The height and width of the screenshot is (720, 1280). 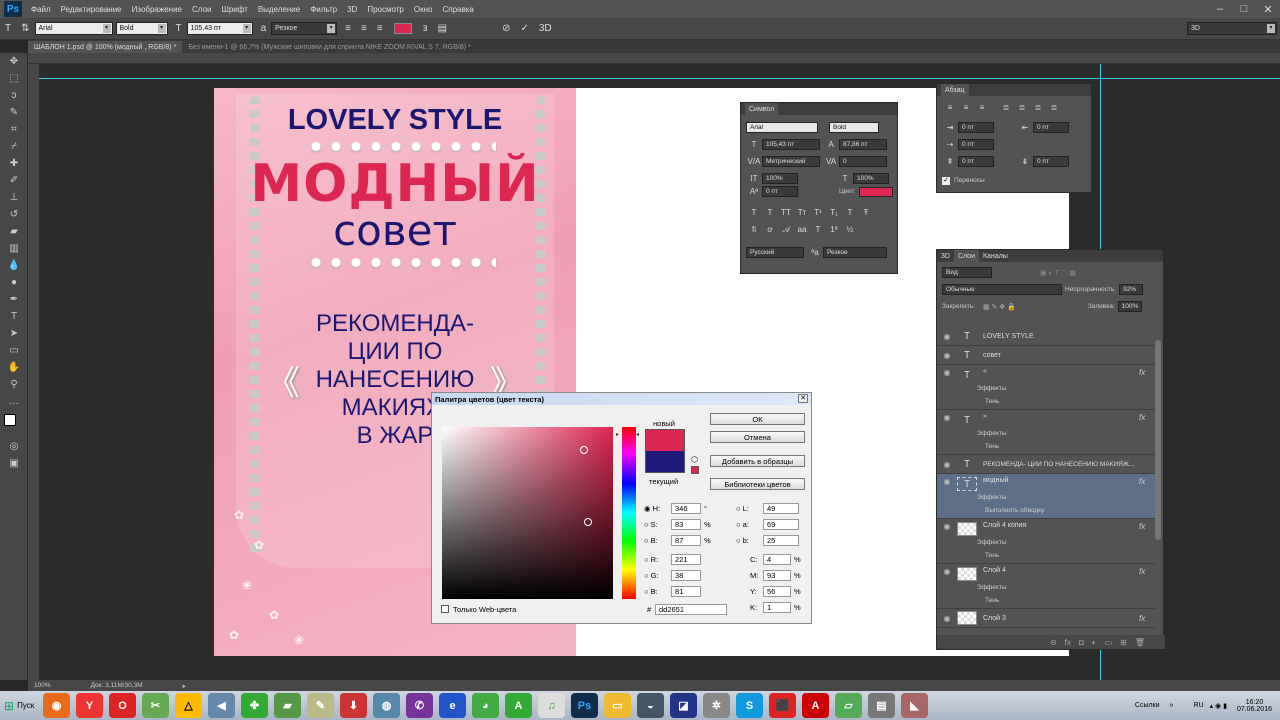 I want to click on ordinal-icon: 1ª, so click(x=834, y=229).